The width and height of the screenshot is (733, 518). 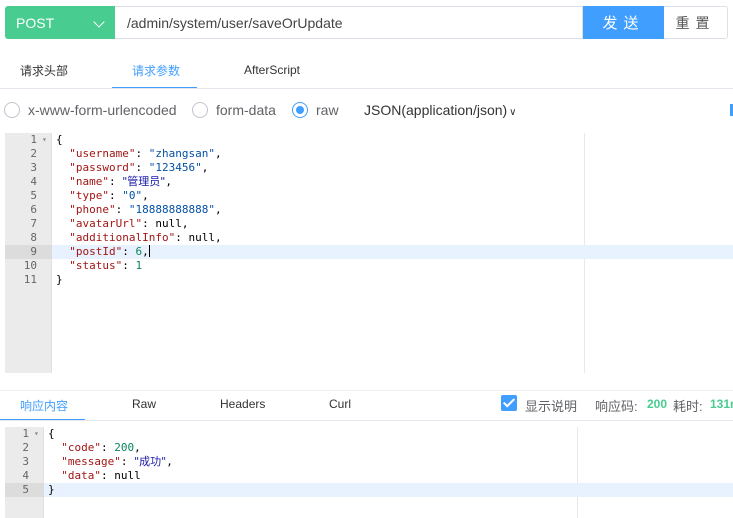 What do you see at coordinates (369, 196) in the screenshot?
I see `code-line: 5 "type": "0",` at bounding box center [369, 196].